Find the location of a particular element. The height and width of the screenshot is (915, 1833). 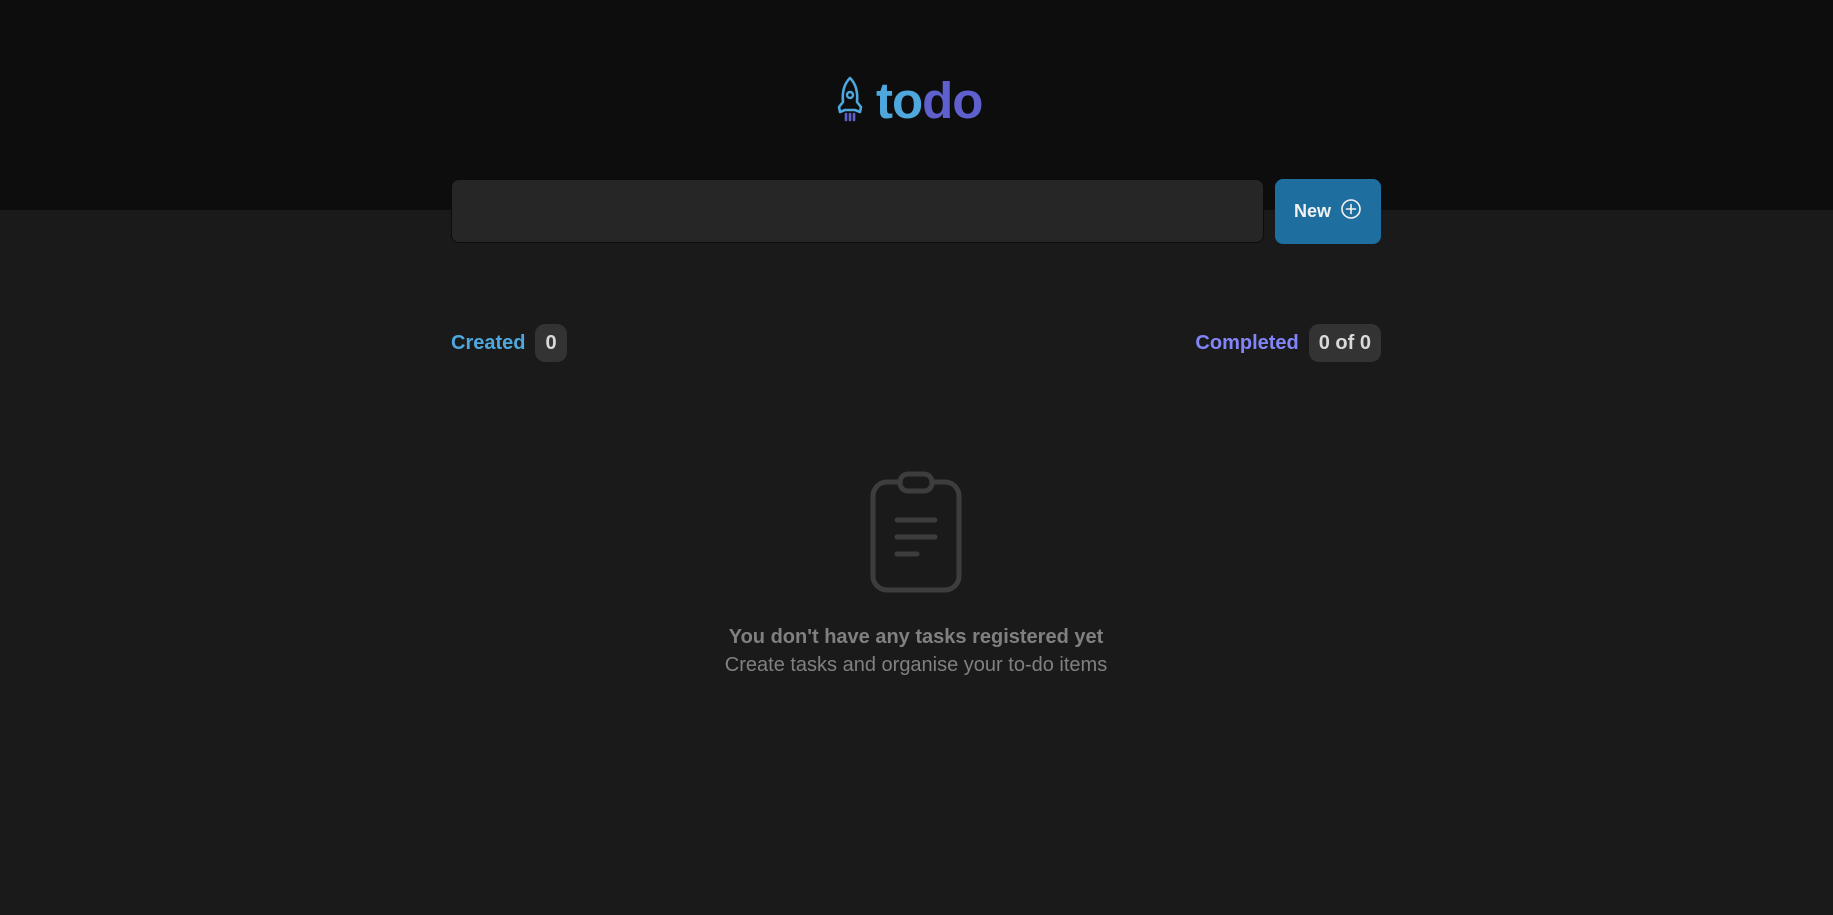

created-label: Created is located at coordinates (488, 342).